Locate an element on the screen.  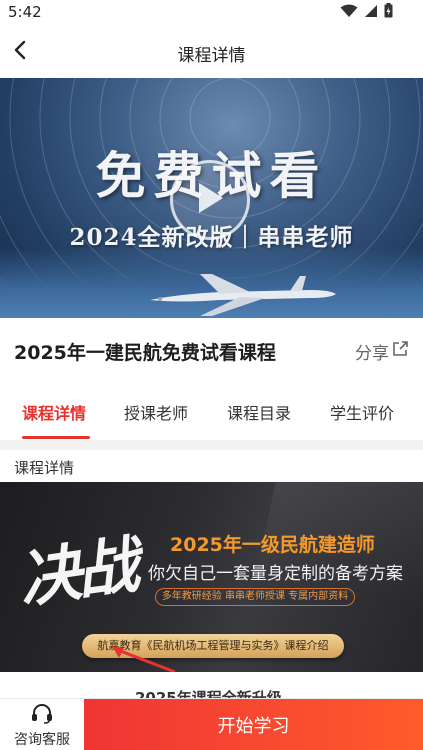
course-header: 2025年一建民航免费试看课程 分享 is located at coordinates (211, 350).